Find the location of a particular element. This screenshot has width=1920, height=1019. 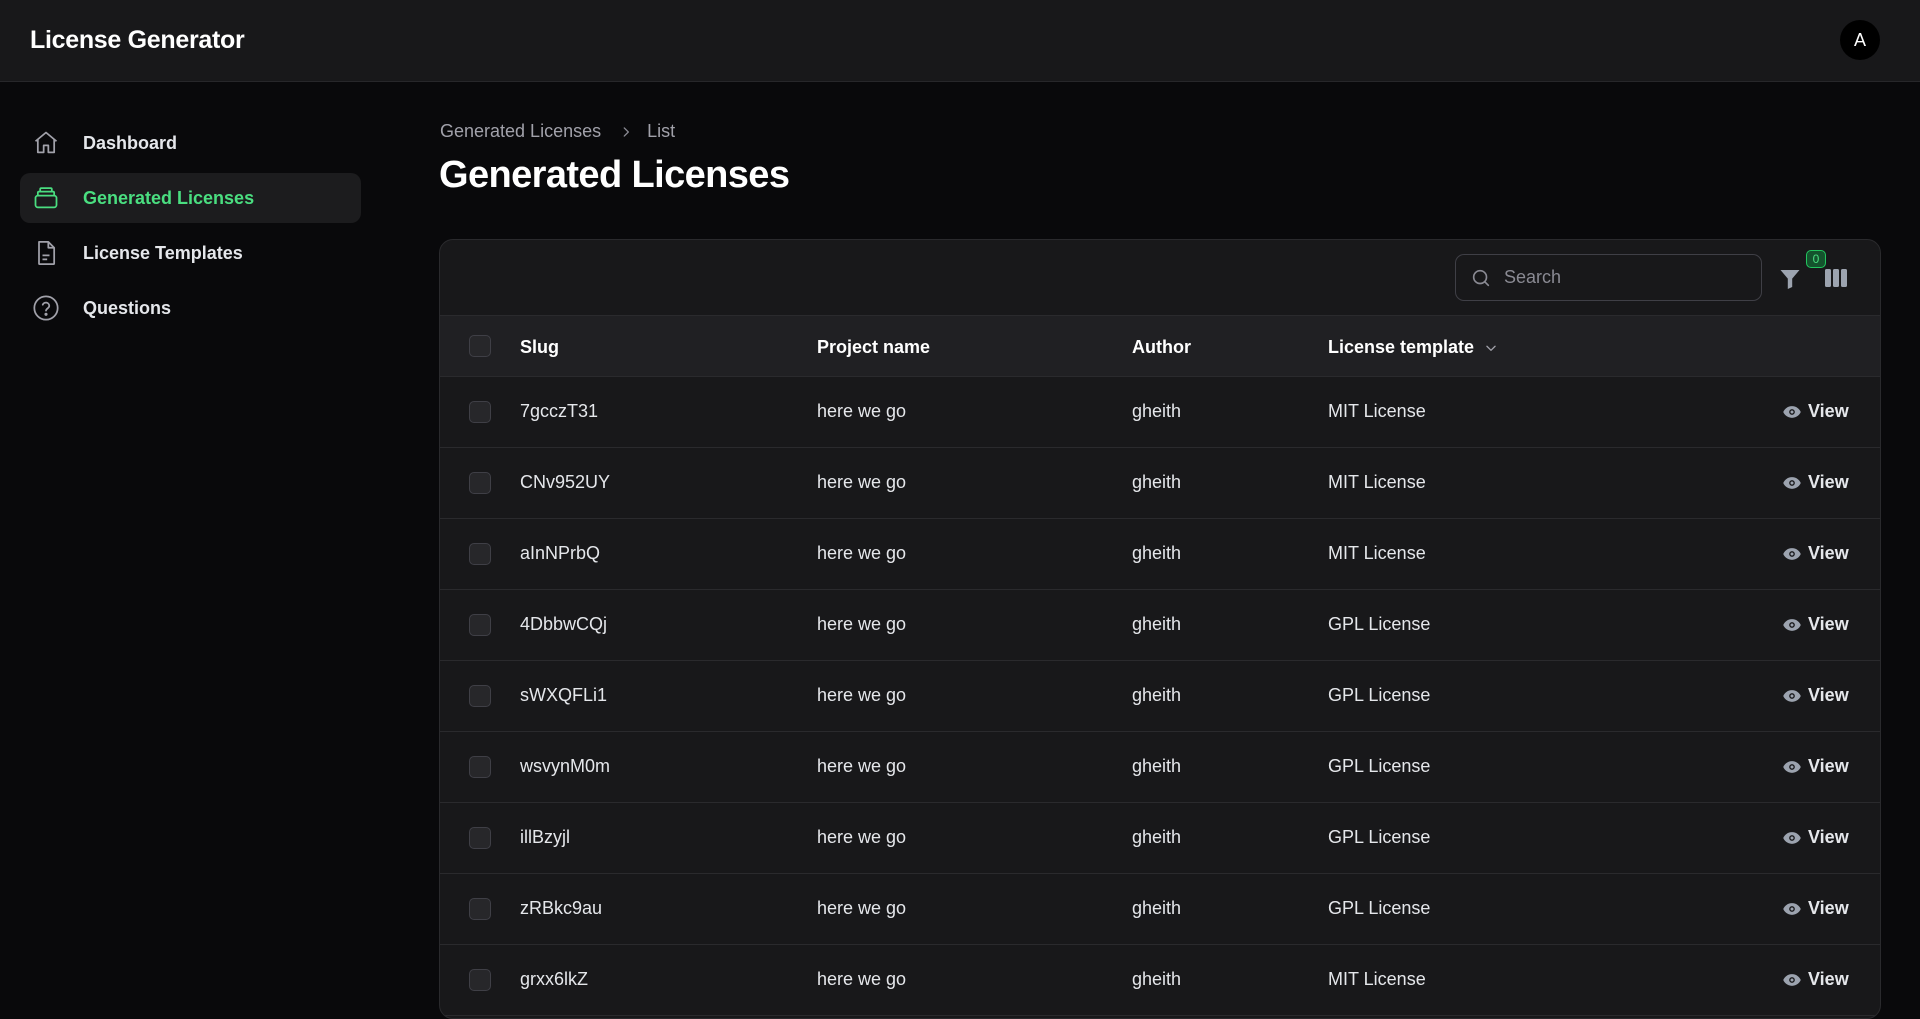

search-input is located at coordinates (1624, 277).